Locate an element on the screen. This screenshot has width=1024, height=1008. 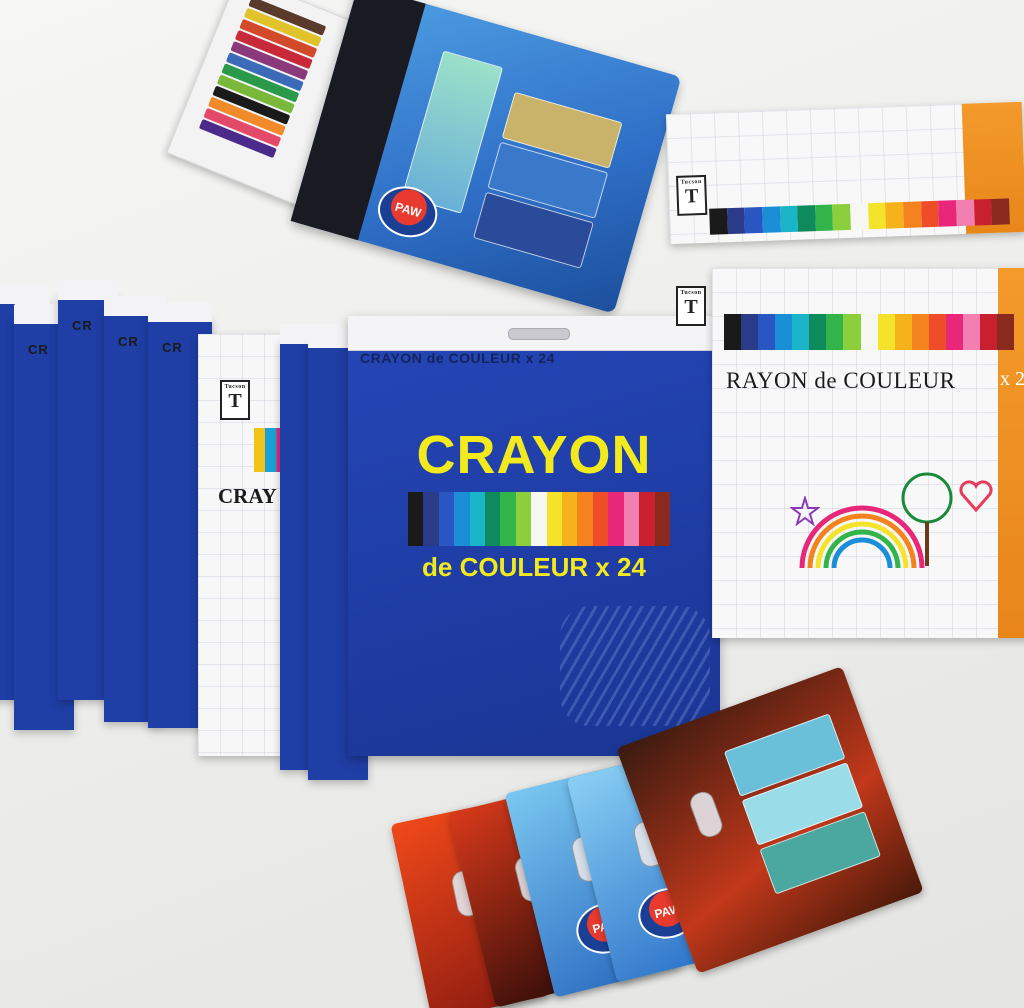
tree-drawing is located at coordinates (927, 519).